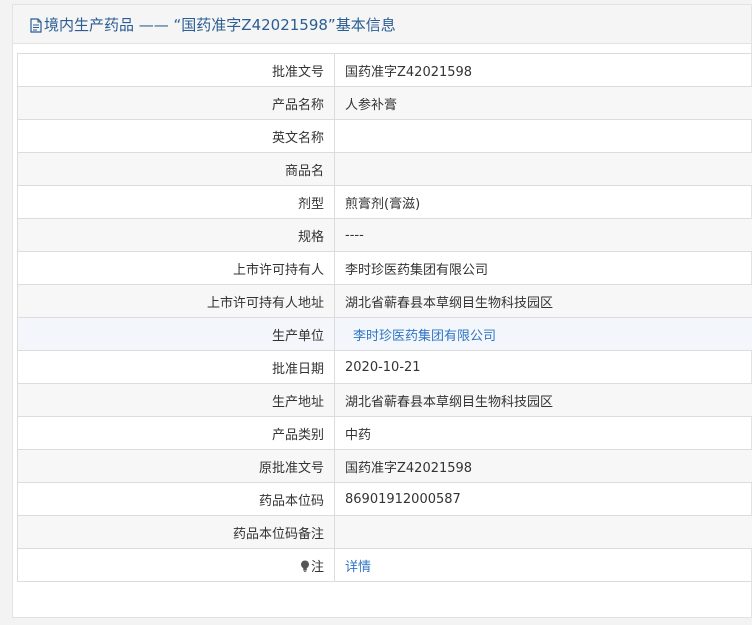 The width and height of the screenshot is (752, 625). Describe the element at coordinates (176, 169) in the screenshot. I see `field-label: 商品名` at that location.